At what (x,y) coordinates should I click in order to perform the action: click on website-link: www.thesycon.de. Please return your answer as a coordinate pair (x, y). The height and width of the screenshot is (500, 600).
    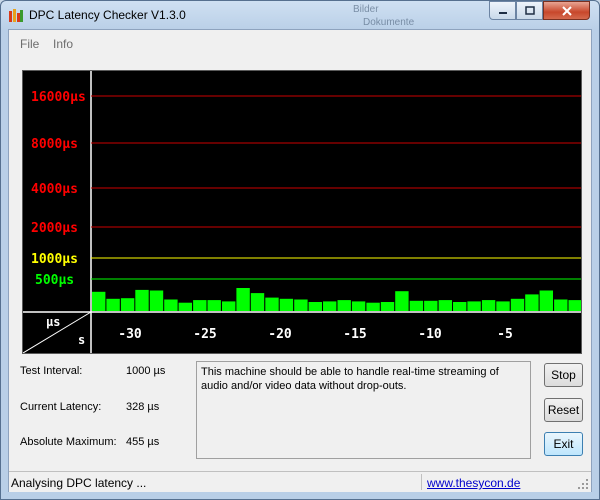
    Looking at the image, I should click on (473, 483).